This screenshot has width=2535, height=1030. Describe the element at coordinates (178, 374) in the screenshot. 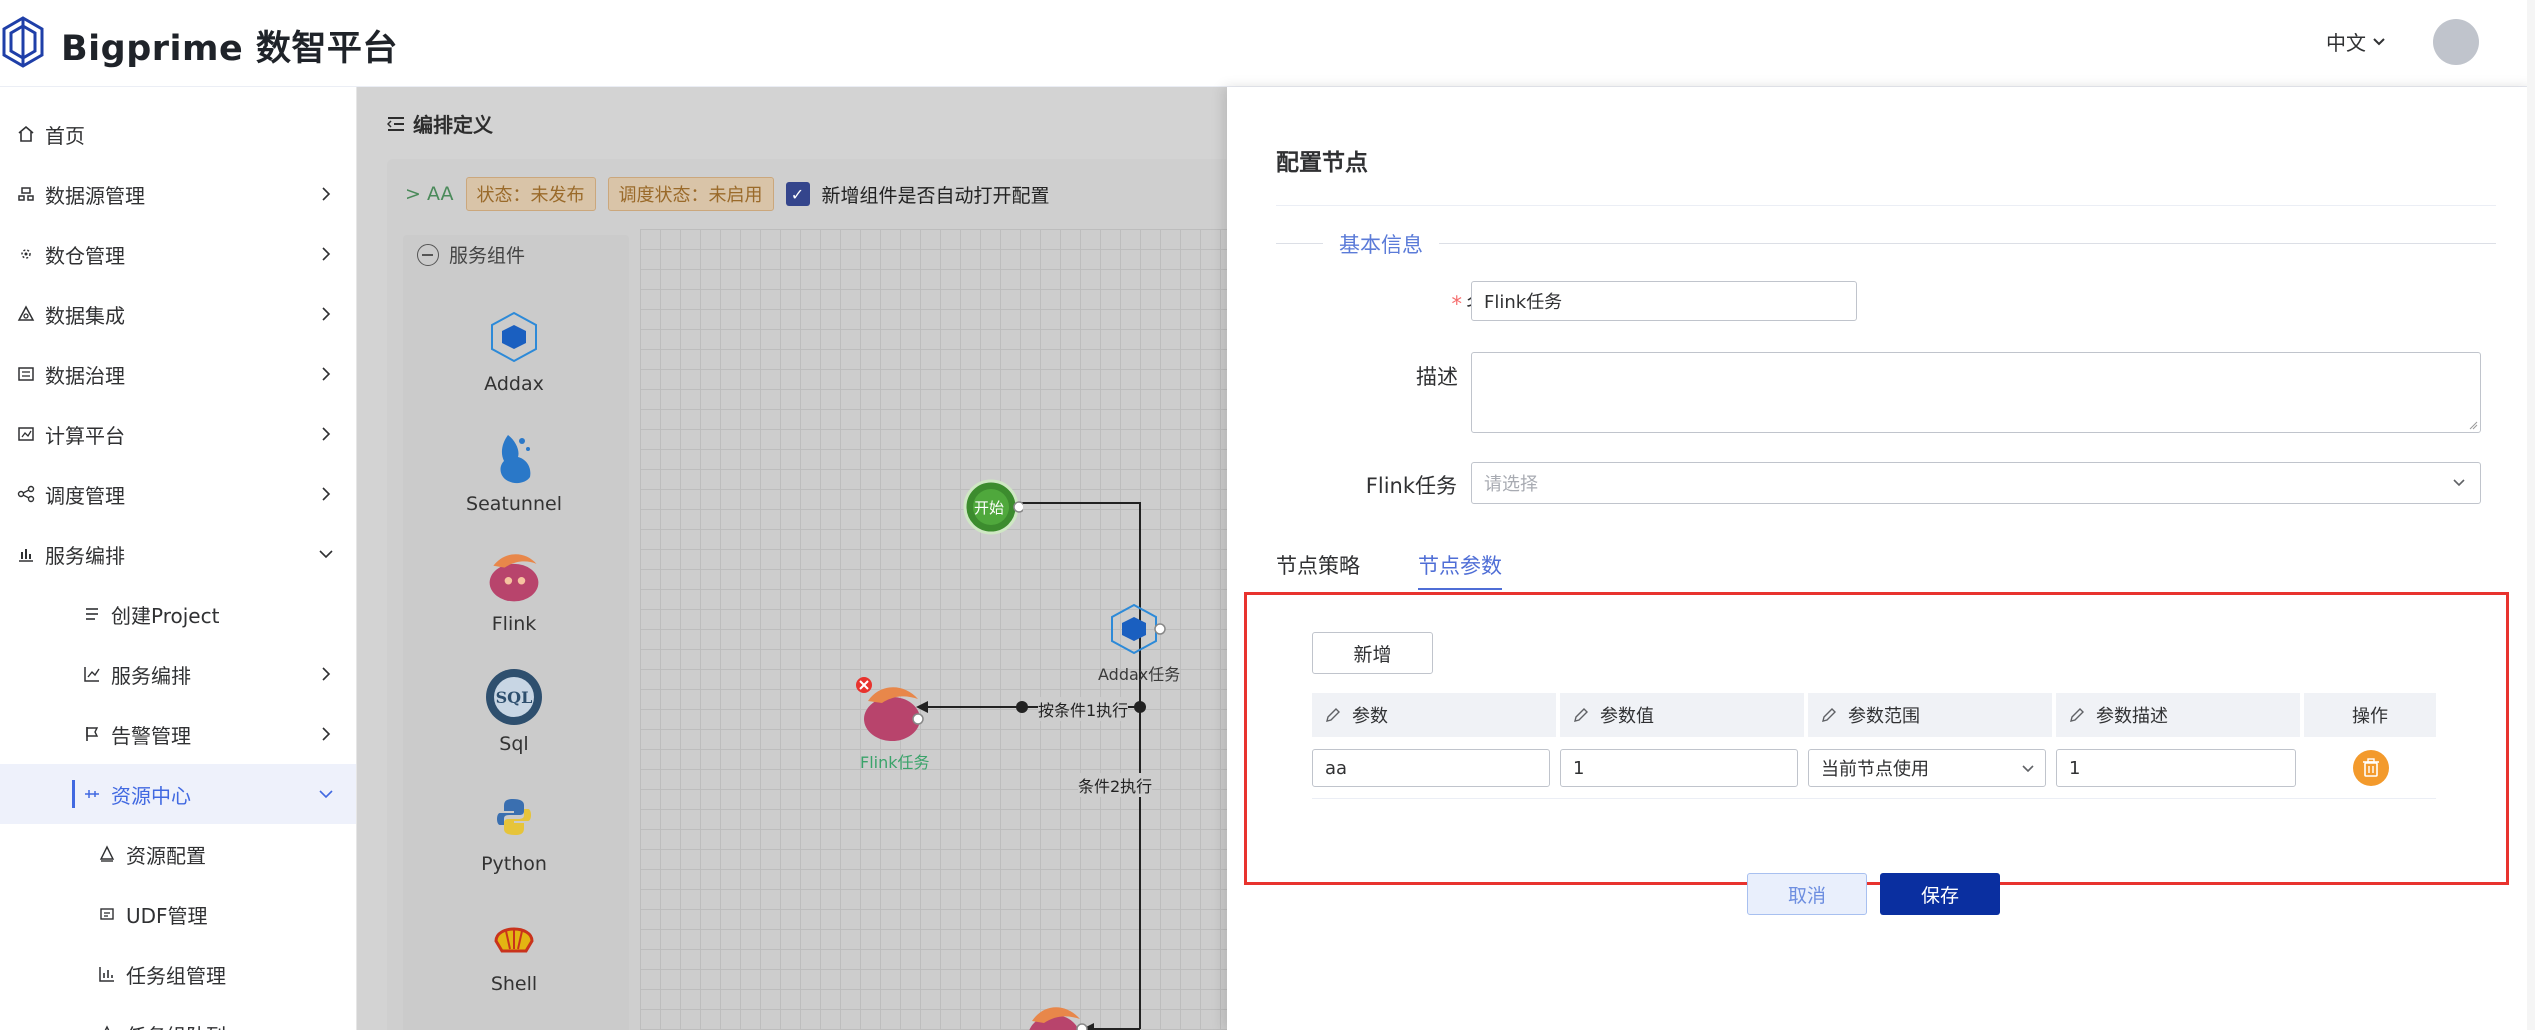

I see `sidebar-item-governance: 数据治理` at that location.